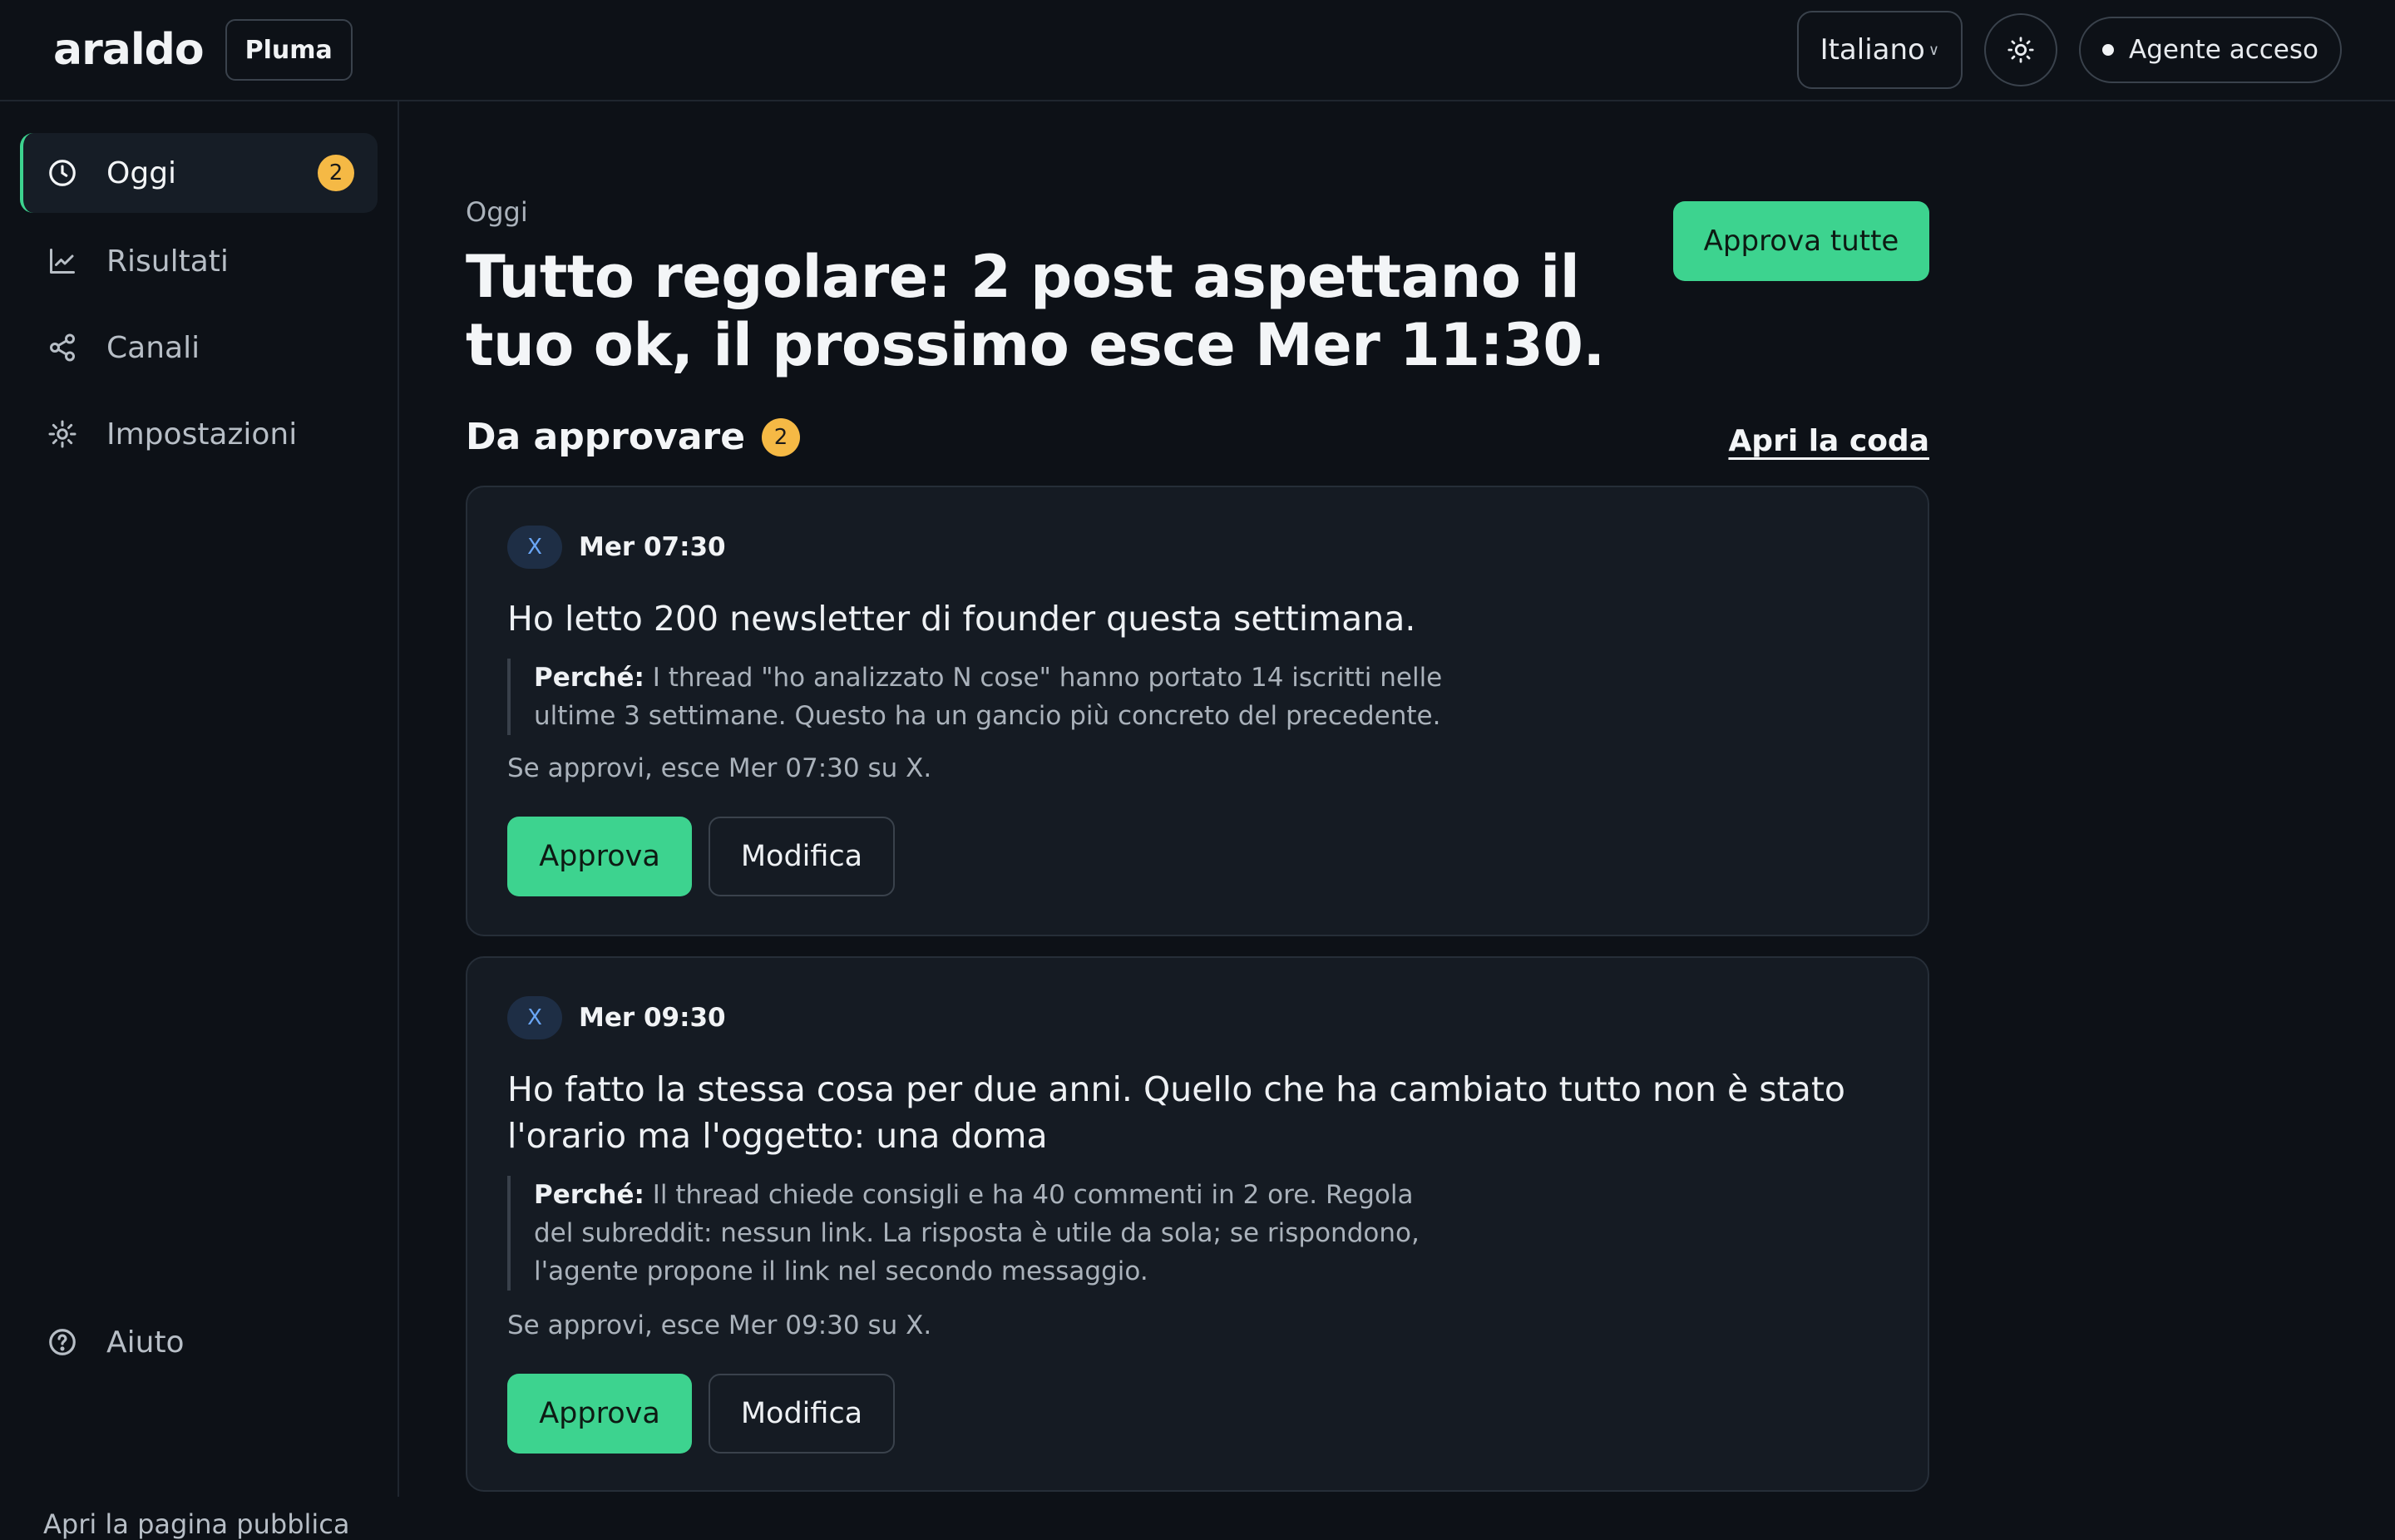 The image size is (2395, 1540). I want to click on section-header: Da approvare 2, so click(633, 437).